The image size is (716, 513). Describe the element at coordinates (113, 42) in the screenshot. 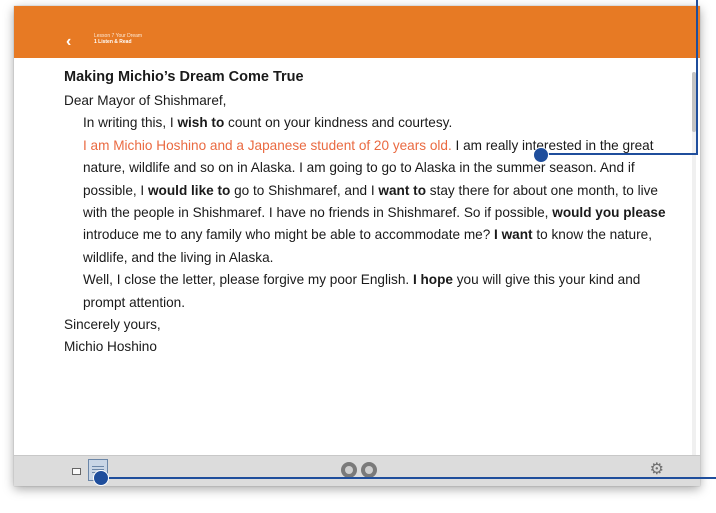

I see `breadcrumb-section: 1 Listen & Read` at that location.